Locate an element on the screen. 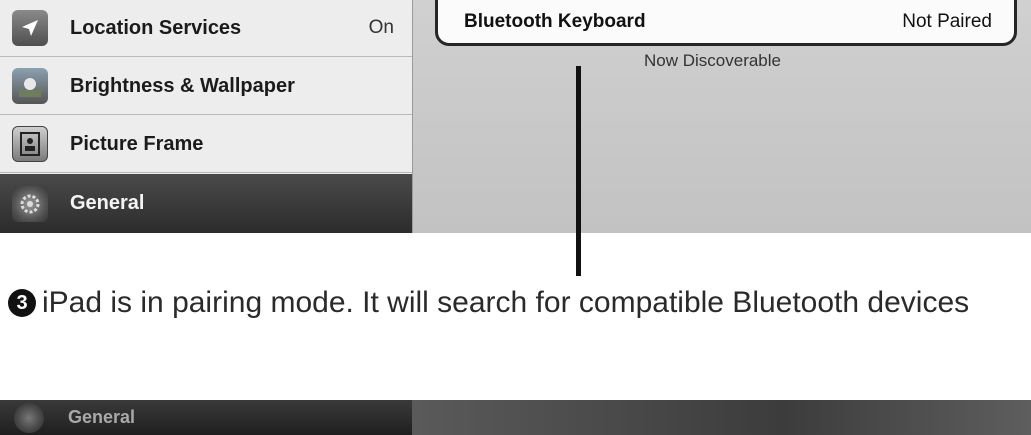 The height and width of the screenshot is (435, 1031). settings-screenshot-bottom: General is located at coordinates (515, 417).